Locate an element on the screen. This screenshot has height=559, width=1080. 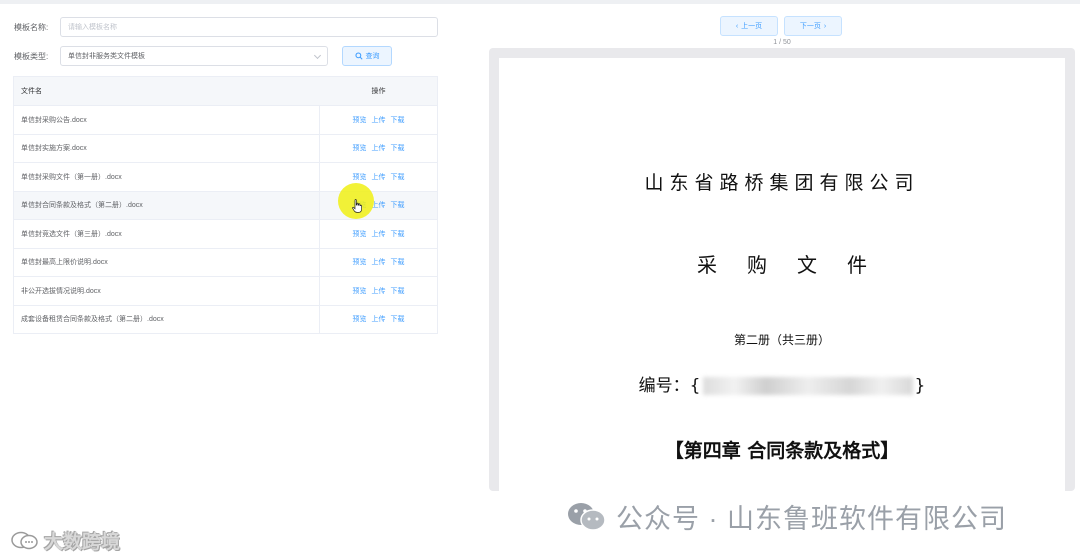
search-icon is located at coordinates (358, 56).